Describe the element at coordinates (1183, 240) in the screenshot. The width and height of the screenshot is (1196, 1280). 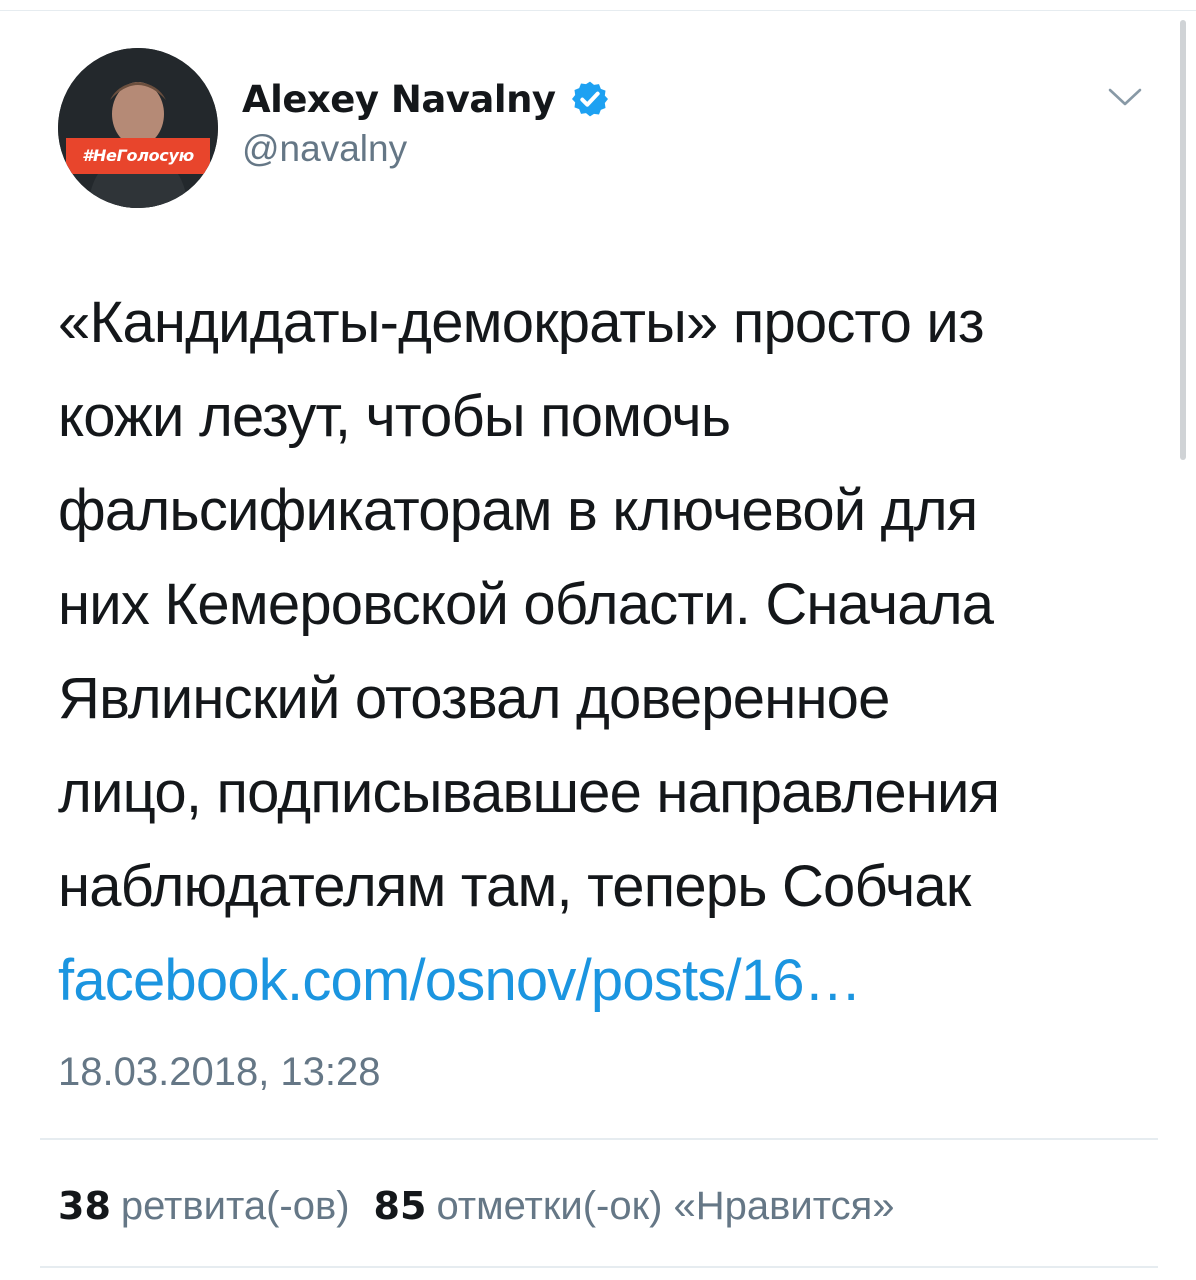
I see `scrollbar` at that location.